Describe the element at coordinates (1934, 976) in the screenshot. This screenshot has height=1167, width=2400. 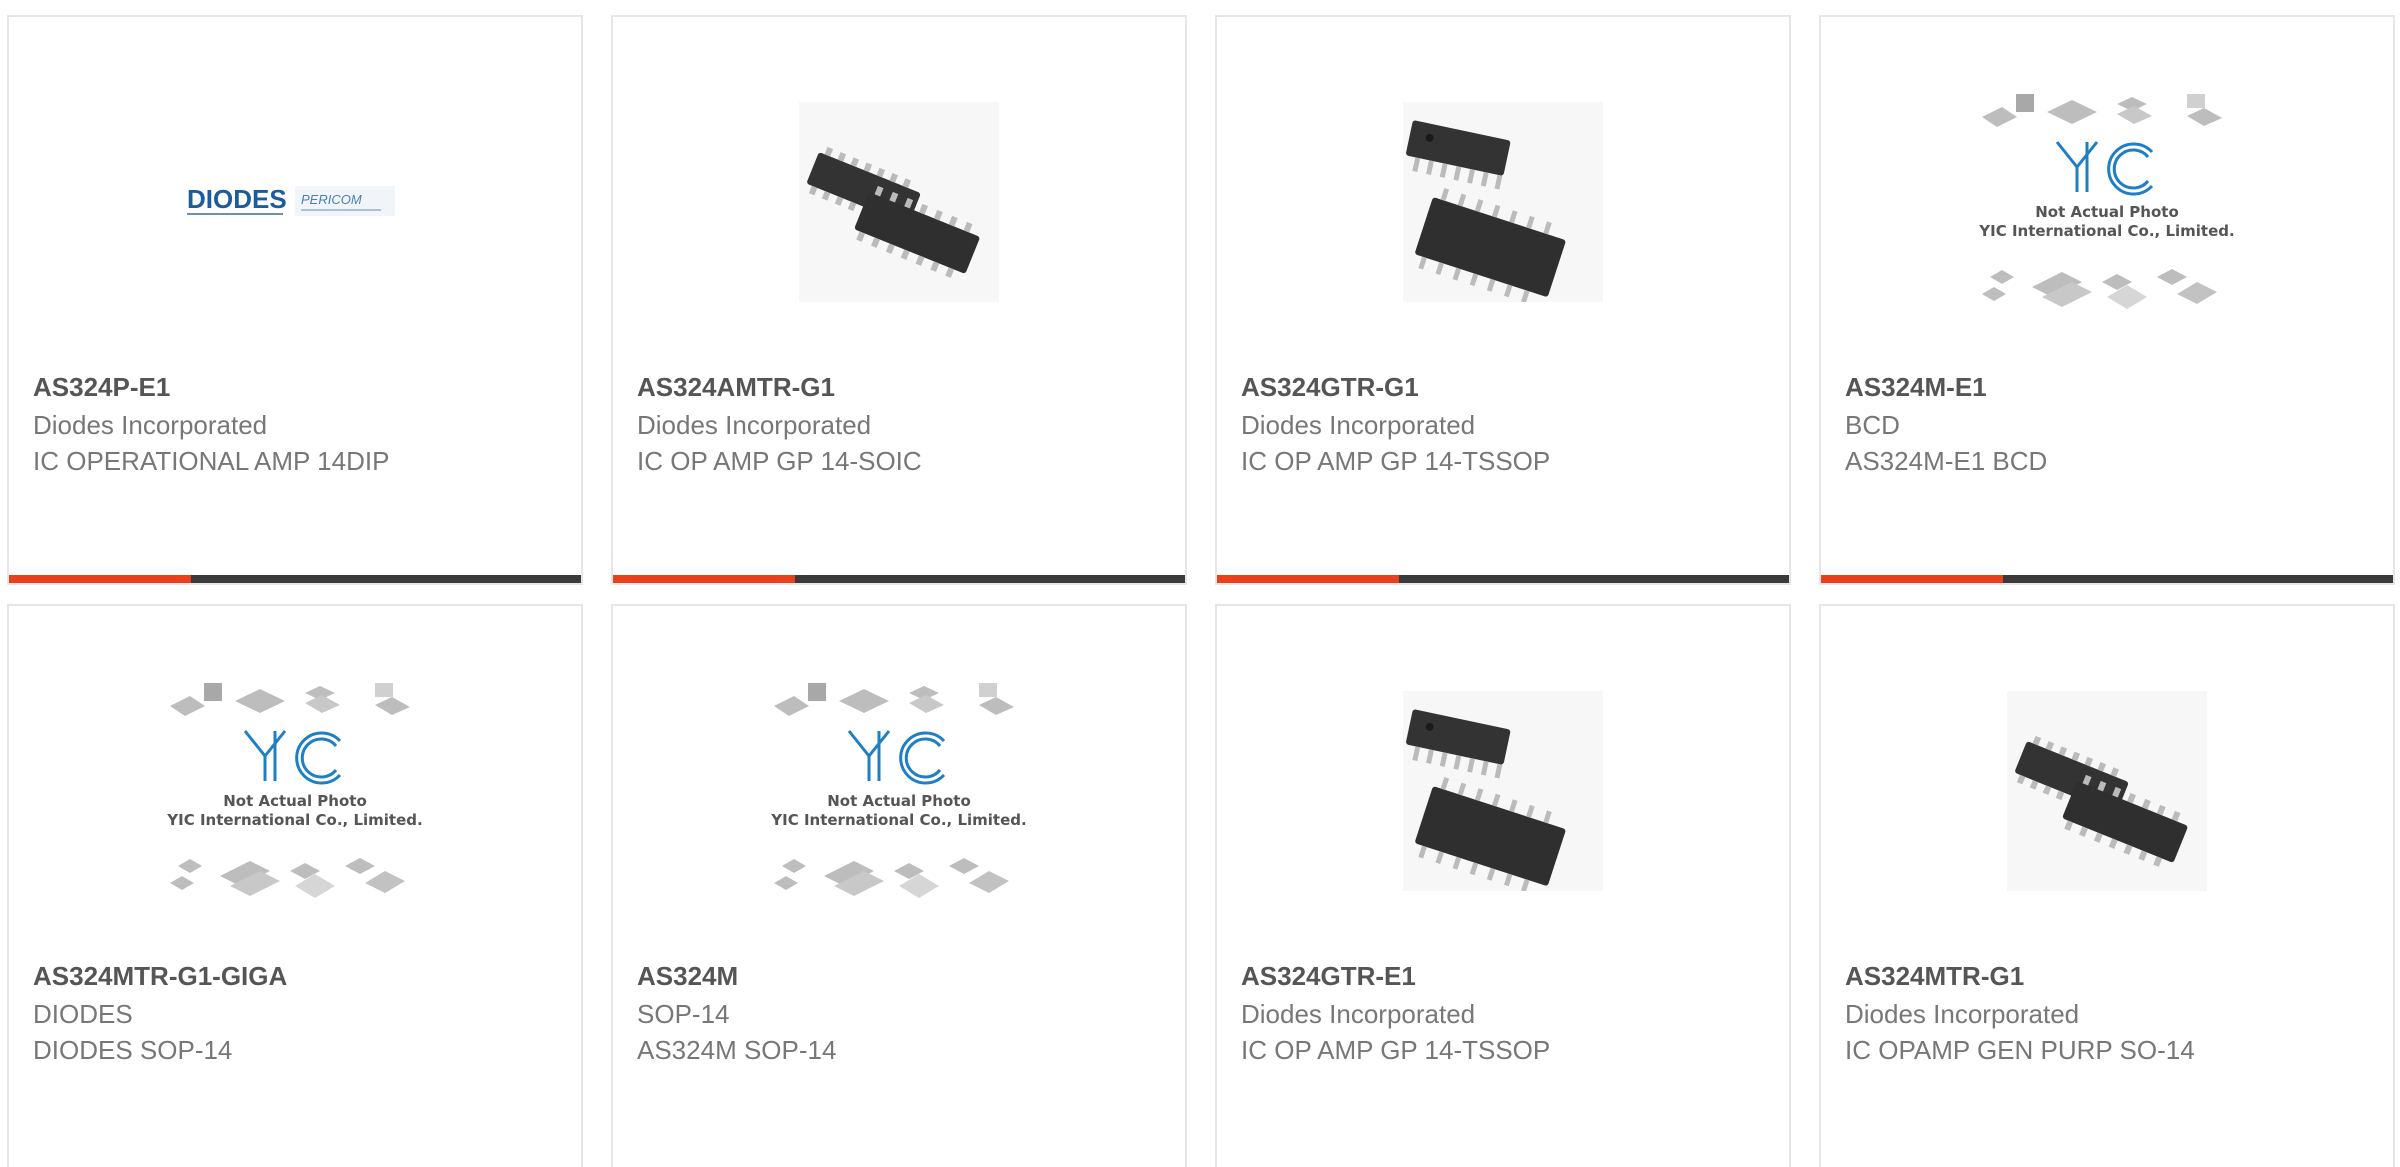
I see `product-part-number: AS324MTR-G1` at that location.